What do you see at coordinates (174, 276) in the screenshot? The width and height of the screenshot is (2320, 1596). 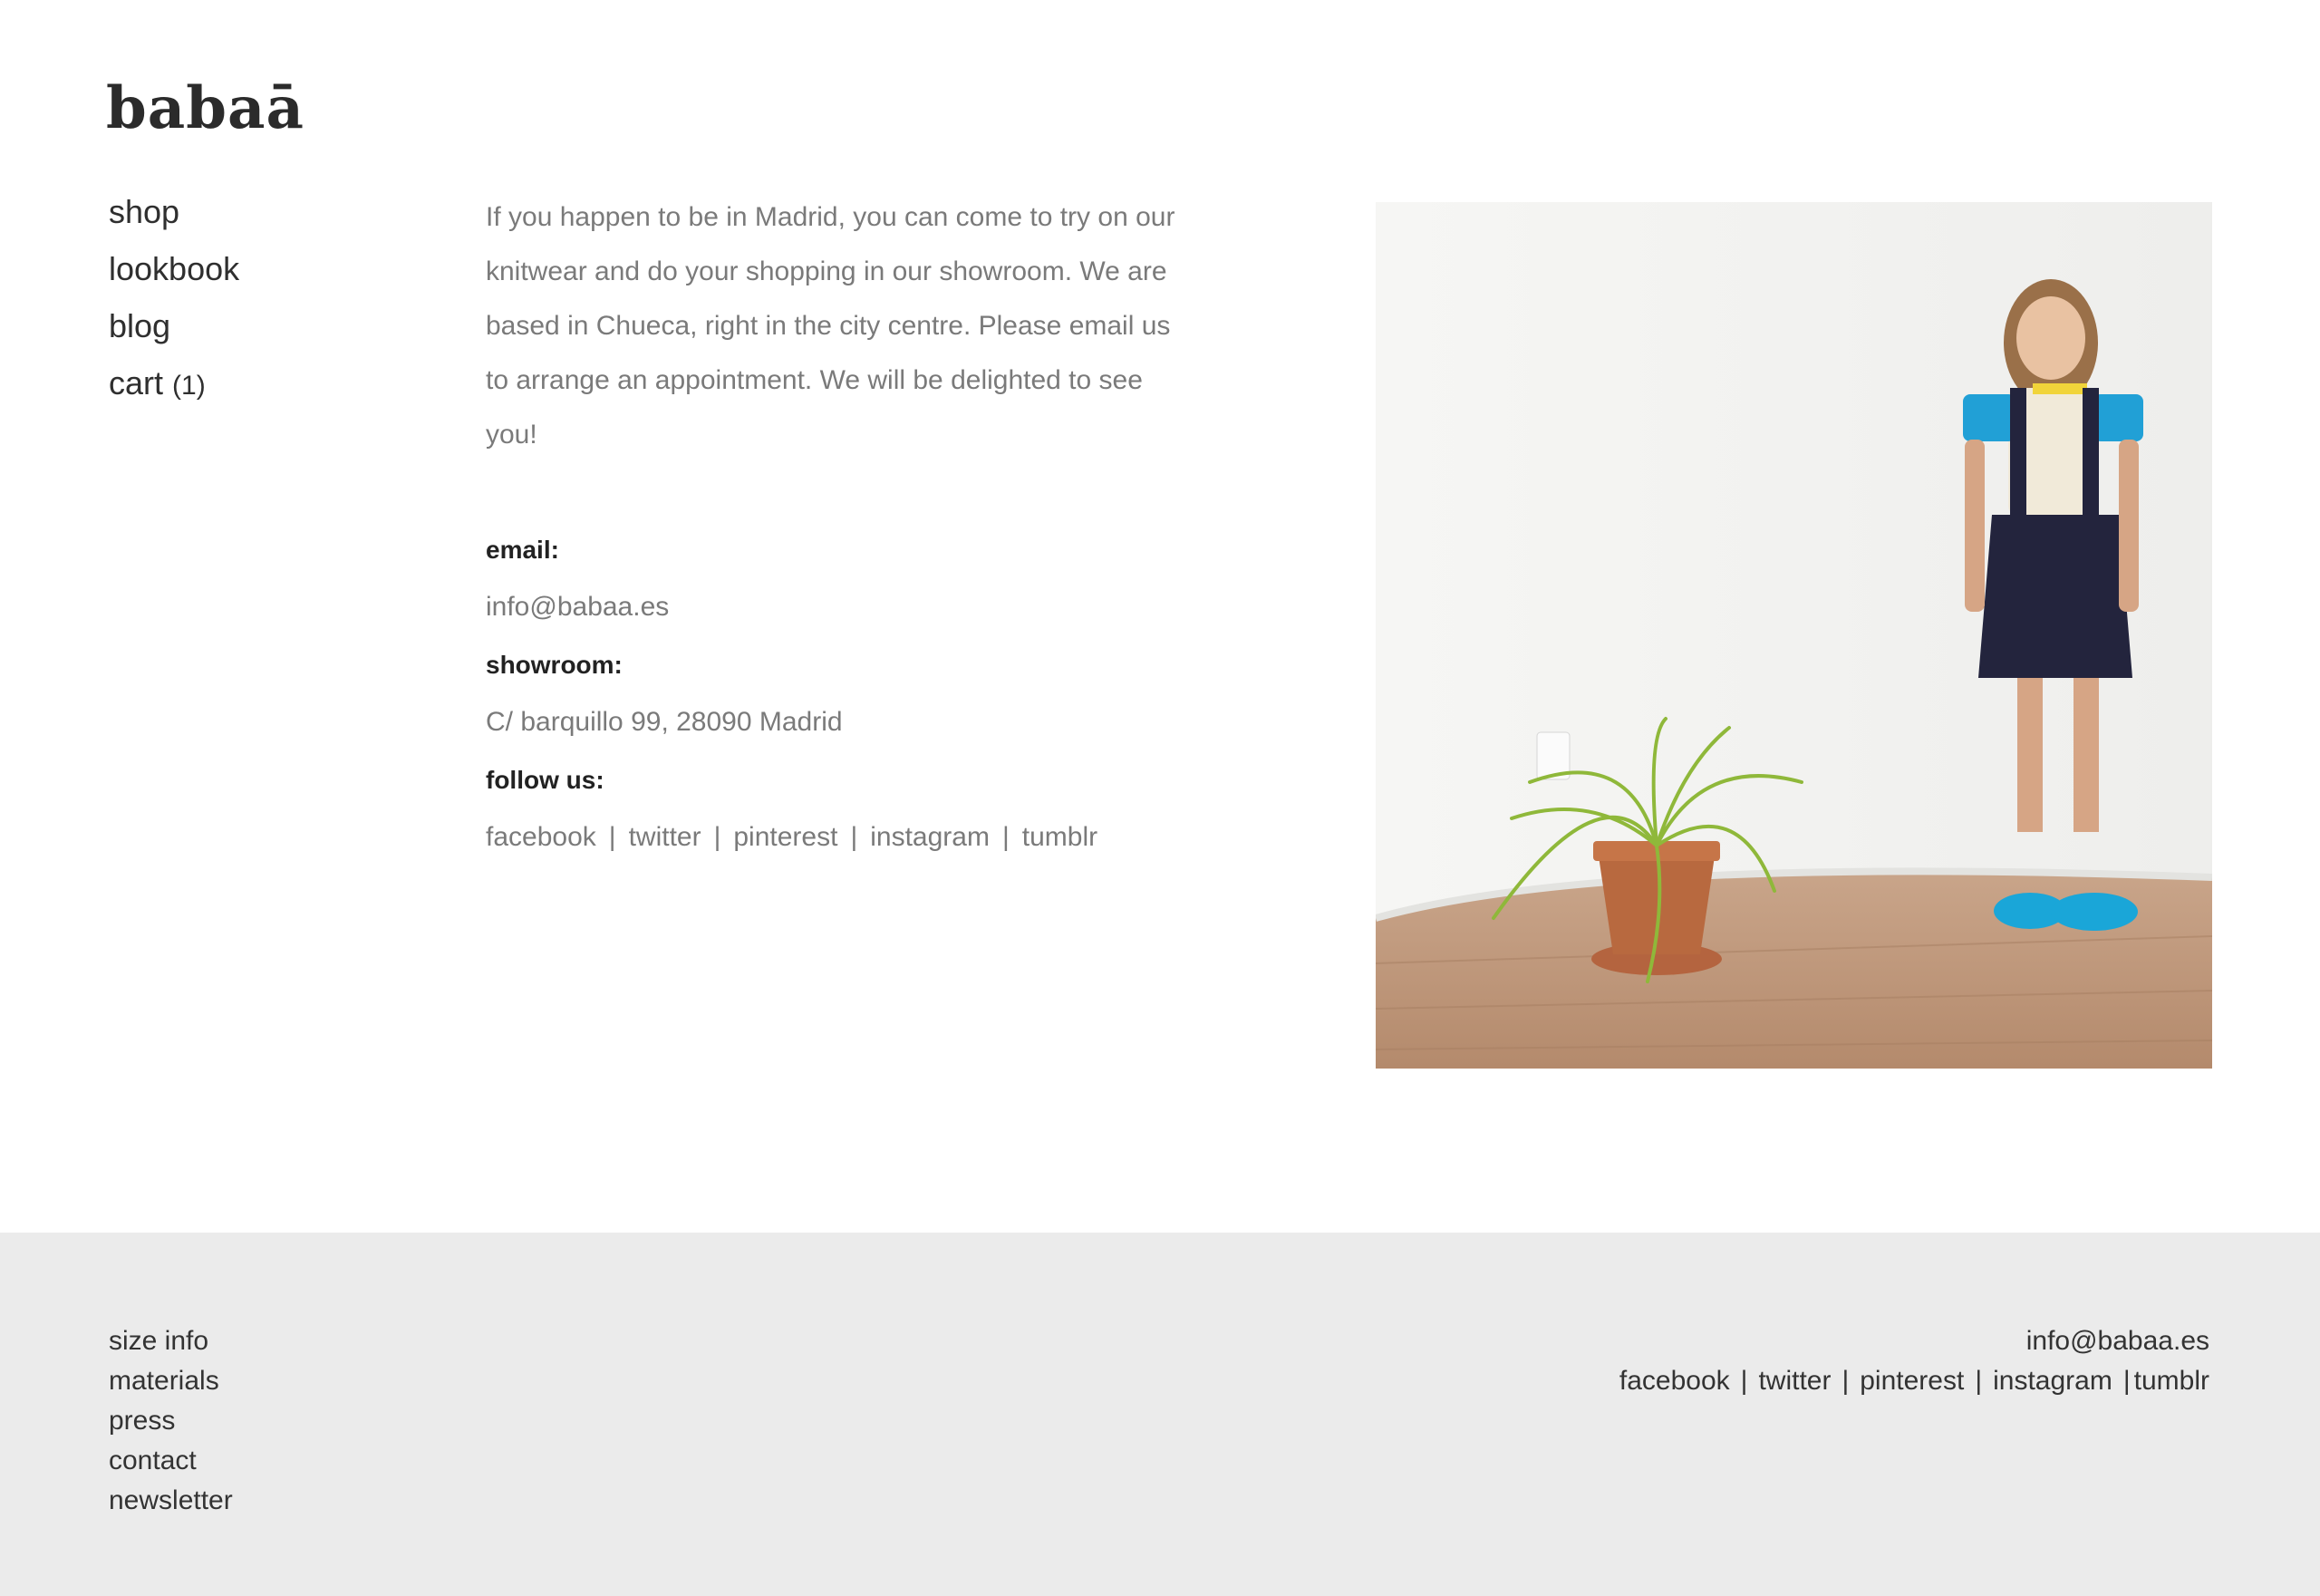 I see `nav-lookbook: lookbook` at bounding box center [174, 276].